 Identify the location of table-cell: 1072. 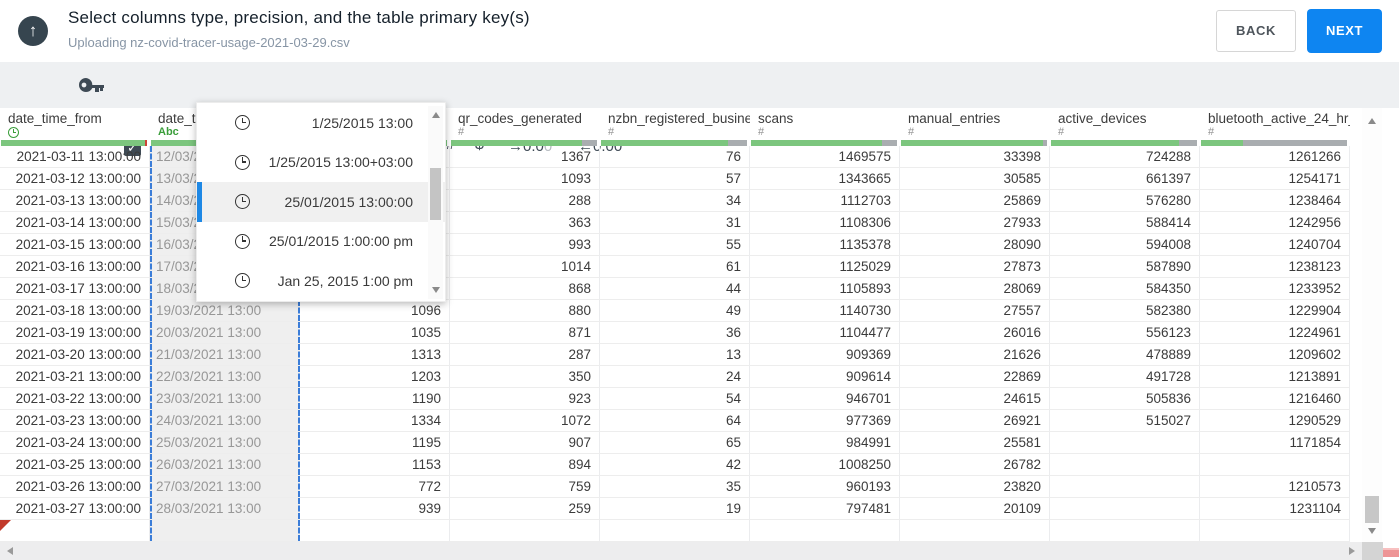
(525, 420).